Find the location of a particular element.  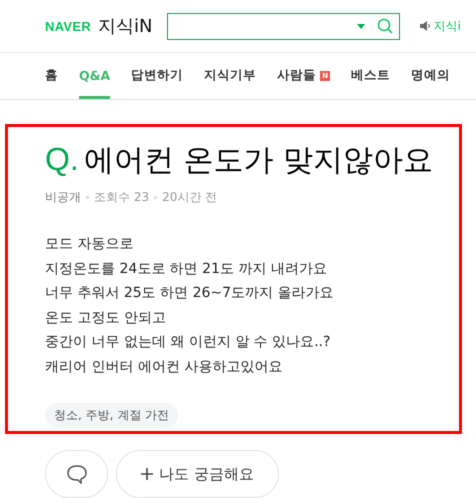

caret-icon is located at coordinates (360, 26).